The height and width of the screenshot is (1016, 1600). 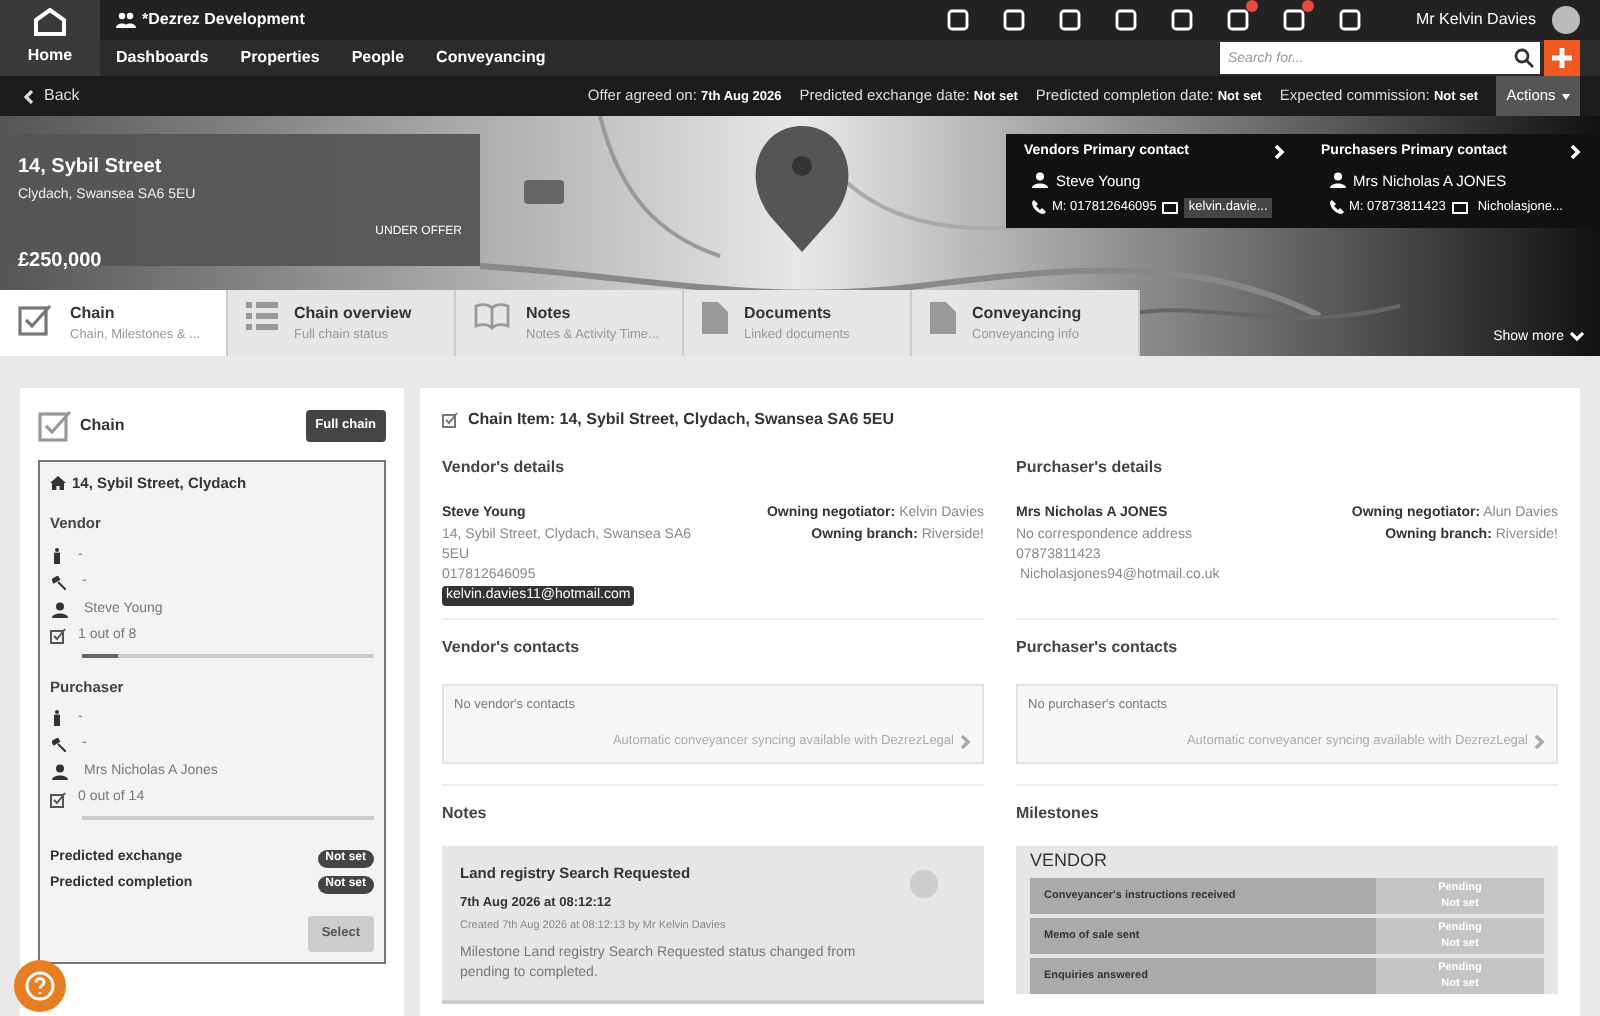 What do you see at coordinates (353, 314) in the screenshot?
I see `tab-title: Chain overview` at bounding box center [353, 314].